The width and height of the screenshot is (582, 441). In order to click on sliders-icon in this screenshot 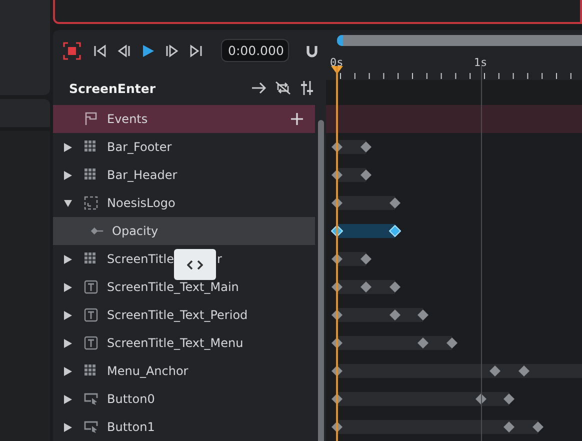, I will do `click(307, 88)`.